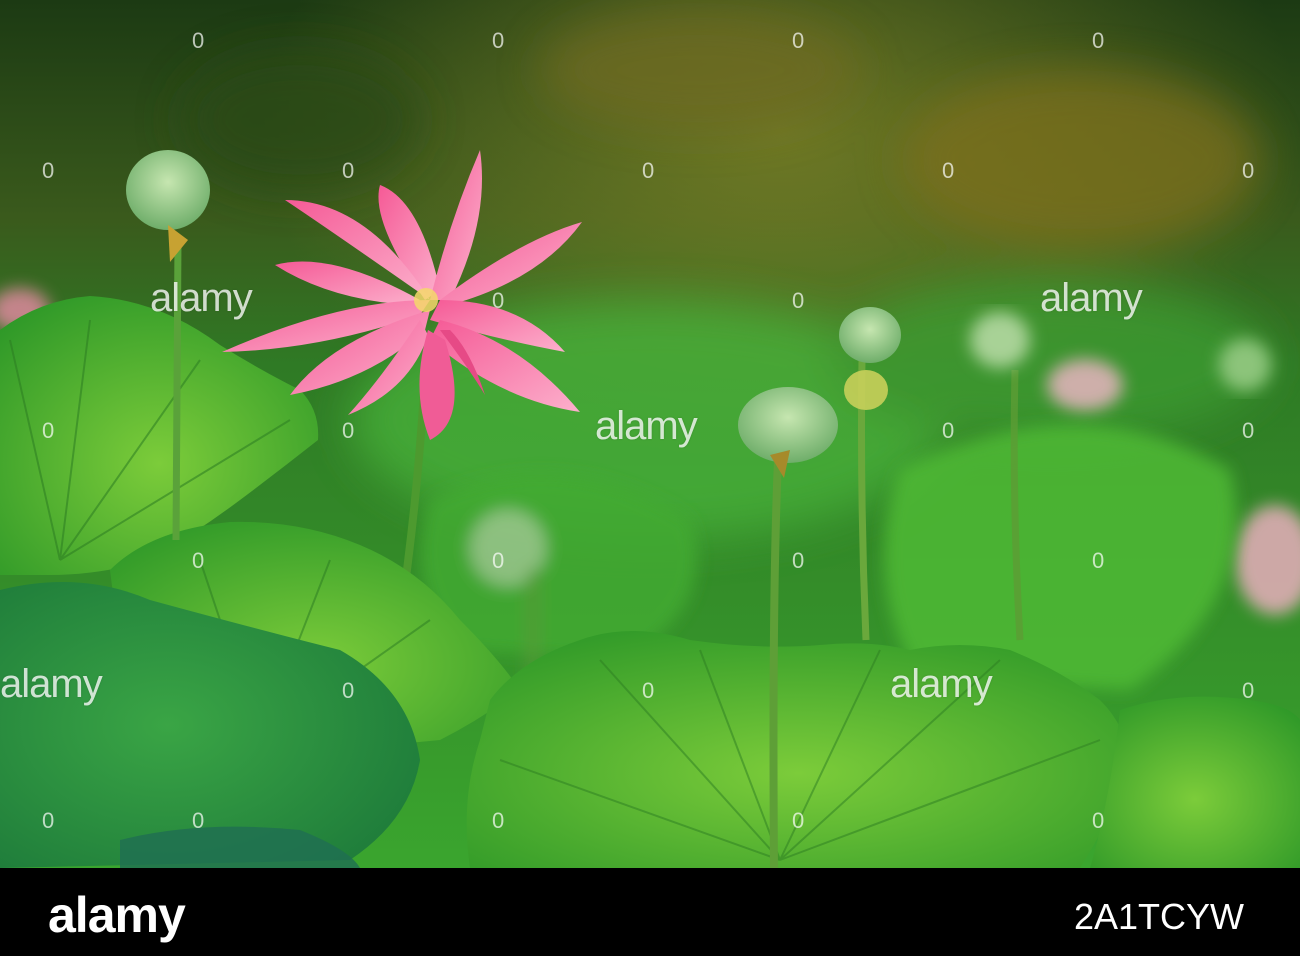 The image size is (1300, 956). Describe the element at coordinates (117, 915) in the screenshot. I see `brand-logo: alamy` at that location.